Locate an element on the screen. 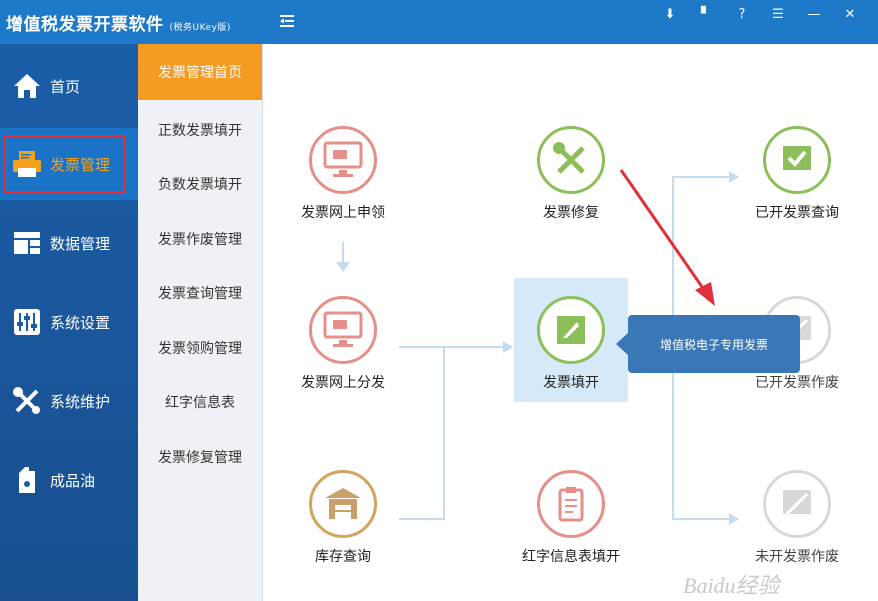  nav-item-invoice-management: 发票管理 is located at coordinates (69, 164).